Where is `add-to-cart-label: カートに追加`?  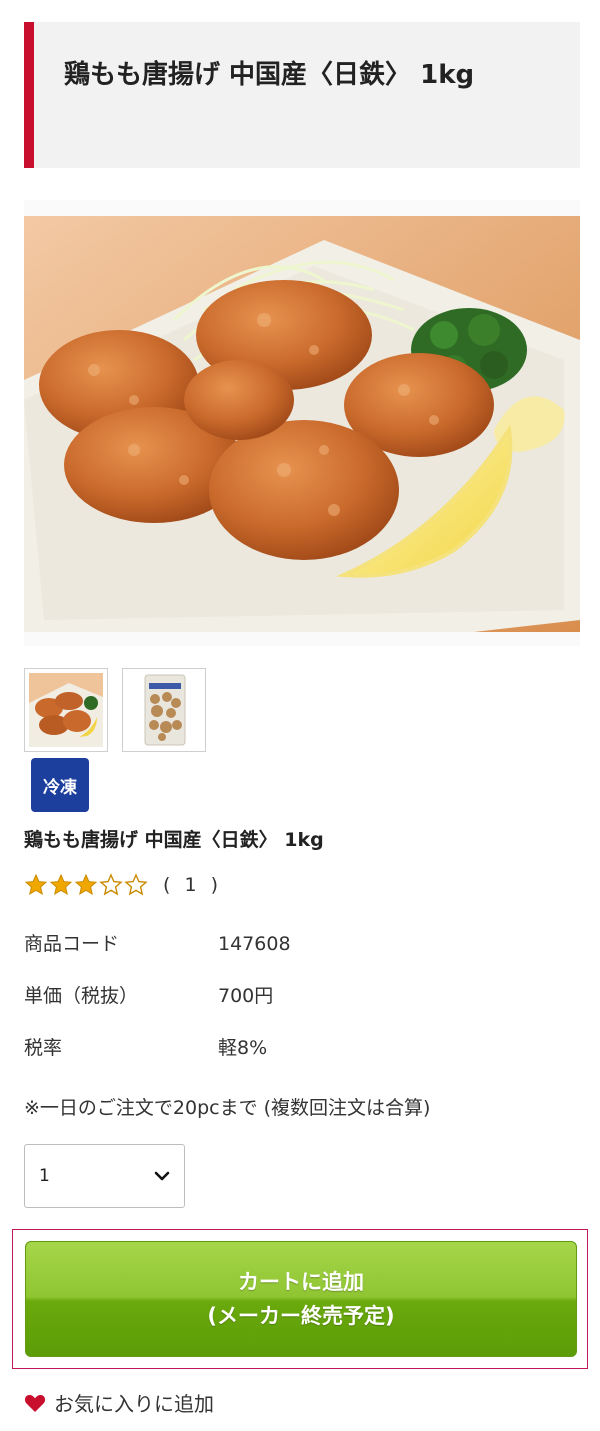 add-to-cart-label: カートに追加 is located at coordinates (301, 1282).